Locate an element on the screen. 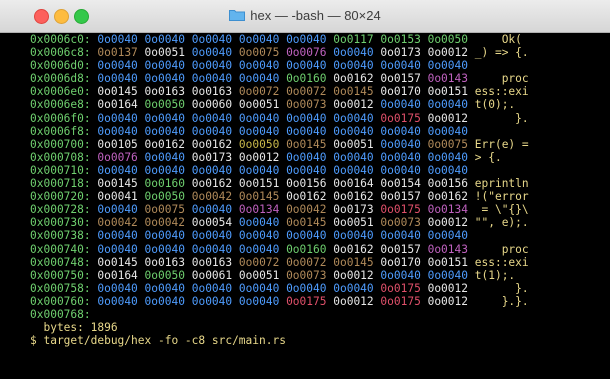 This screenshot has height=379, width=610. row-address: 0x000750: is located at coordinates (60, 275).